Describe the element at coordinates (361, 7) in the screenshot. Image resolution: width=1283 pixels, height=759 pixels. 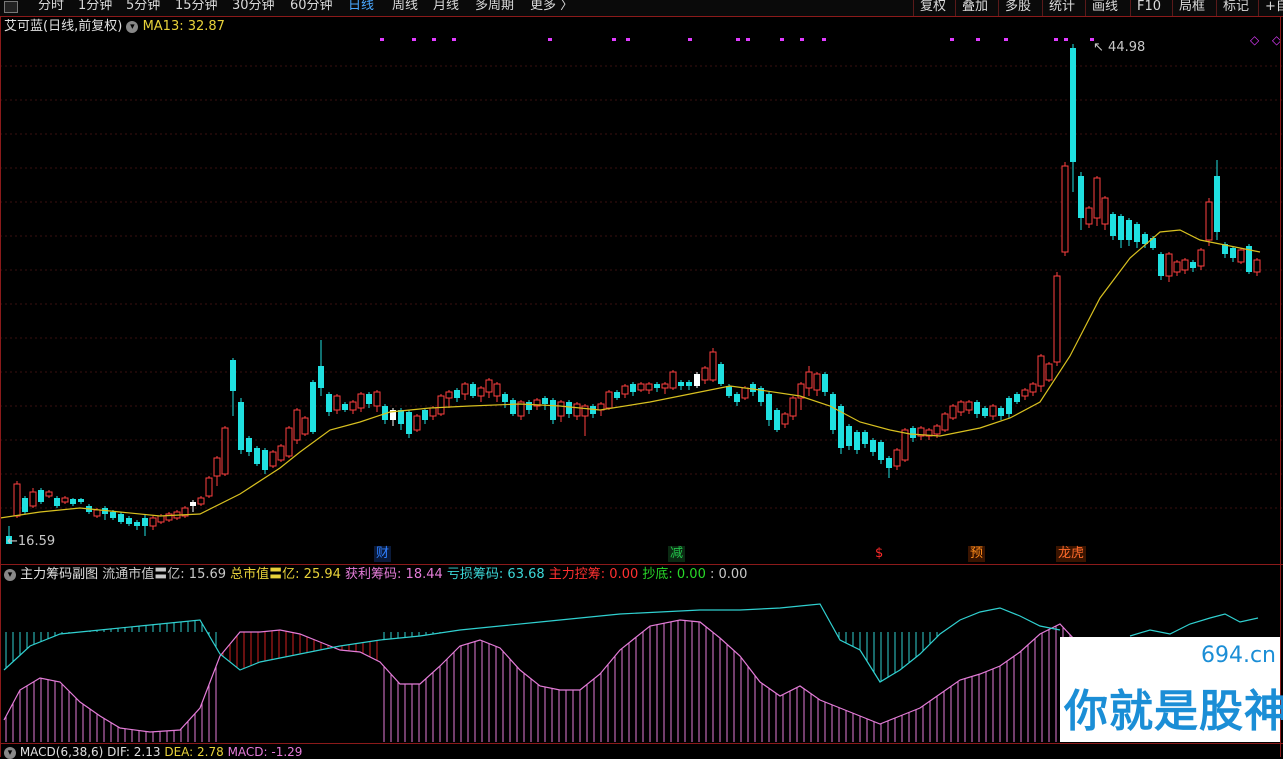
I see `period-tab-6: 日线` at that location.